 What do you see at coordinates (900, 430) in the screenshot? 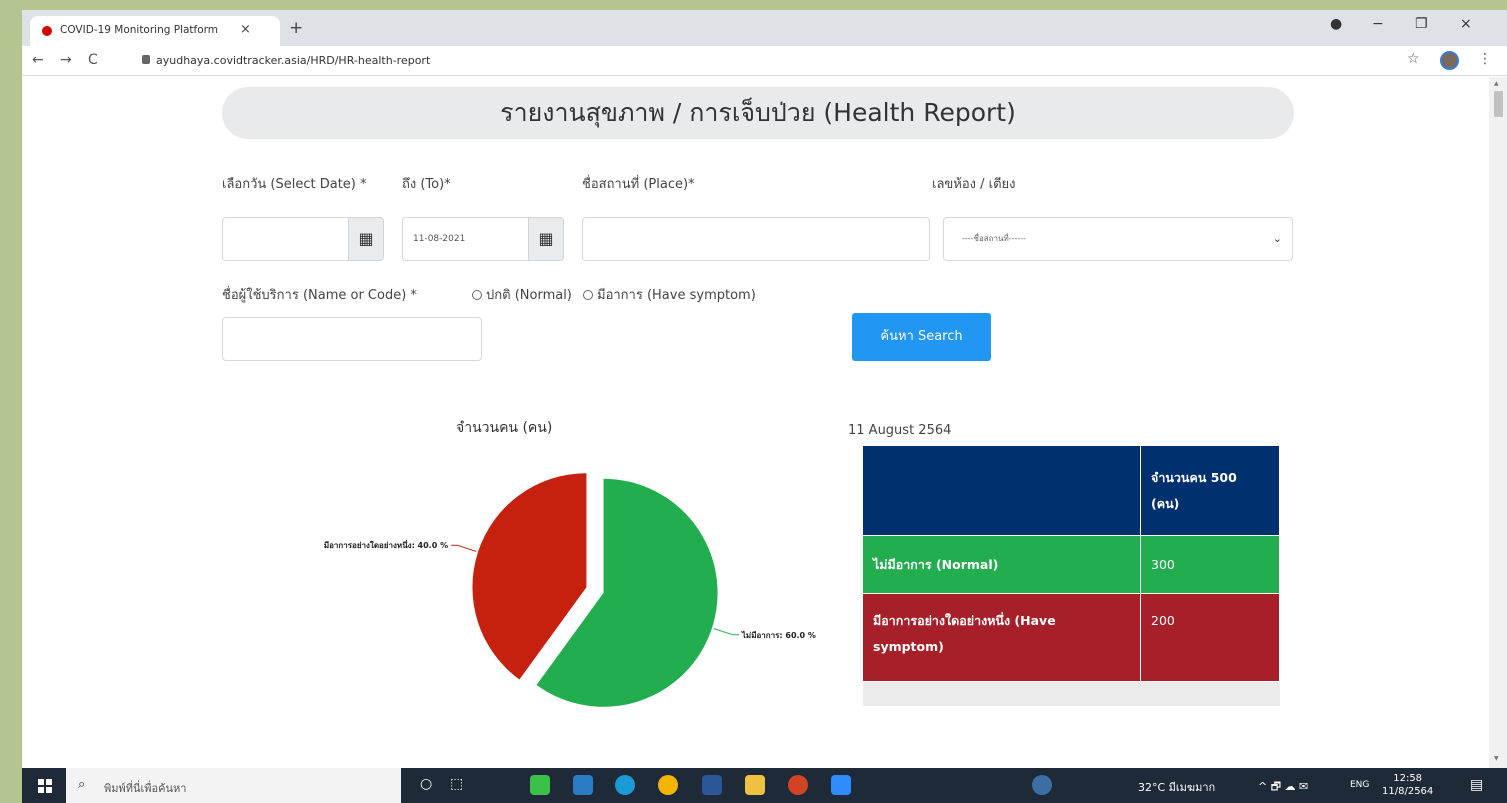
I see `report-date: 11 August 2564` at bounding box center [900, 430].